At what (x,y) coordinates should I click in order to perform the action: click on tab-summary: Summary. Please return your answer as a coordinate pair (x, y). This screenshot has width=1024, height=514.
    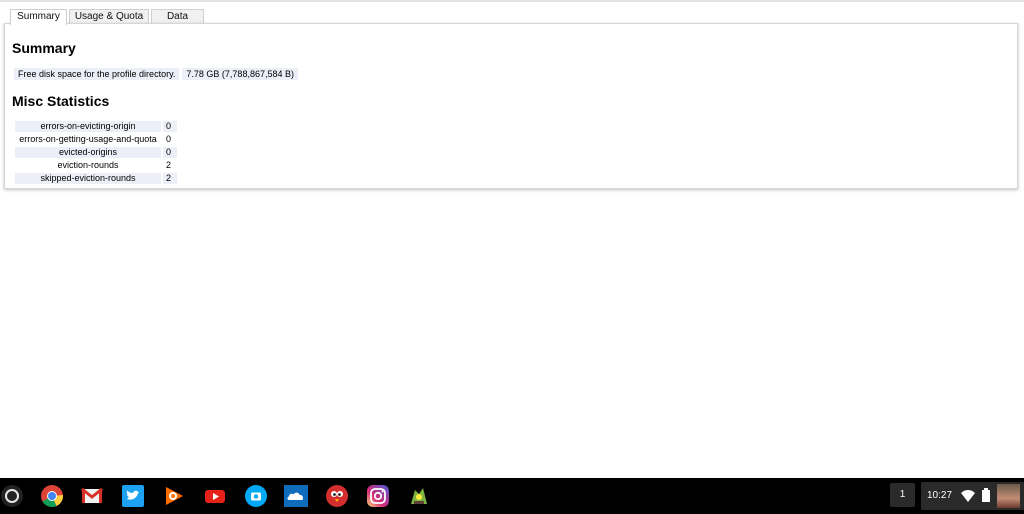
    Looking at the image, I should click on (38, 17).